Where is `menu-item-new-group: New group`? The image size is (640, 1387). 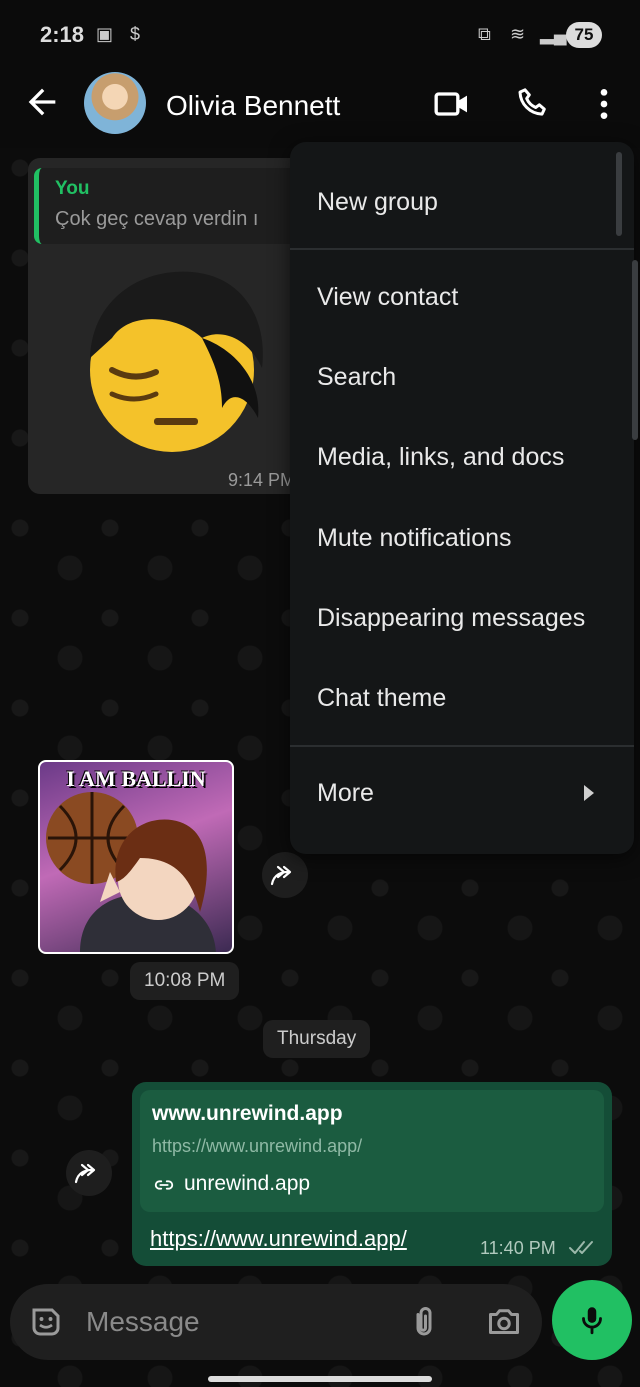
menu-item-new-group: New group is located at coordinates (462, 204).